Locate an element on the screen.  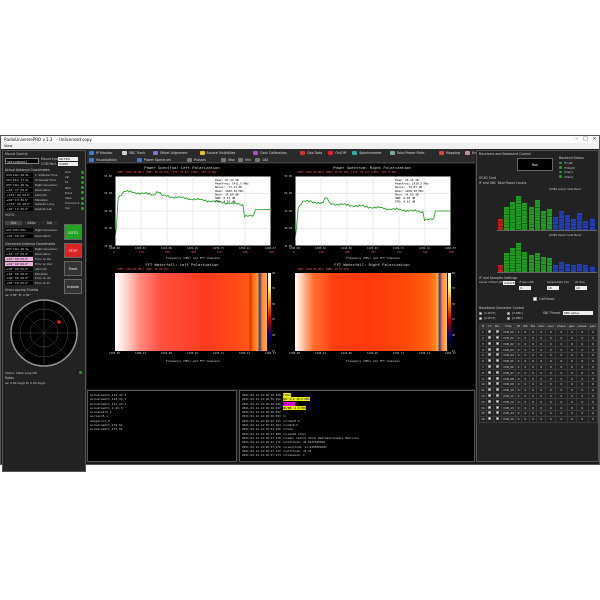
coord-value: 03h 19m 46.3s is located at coordinates (19, 175).